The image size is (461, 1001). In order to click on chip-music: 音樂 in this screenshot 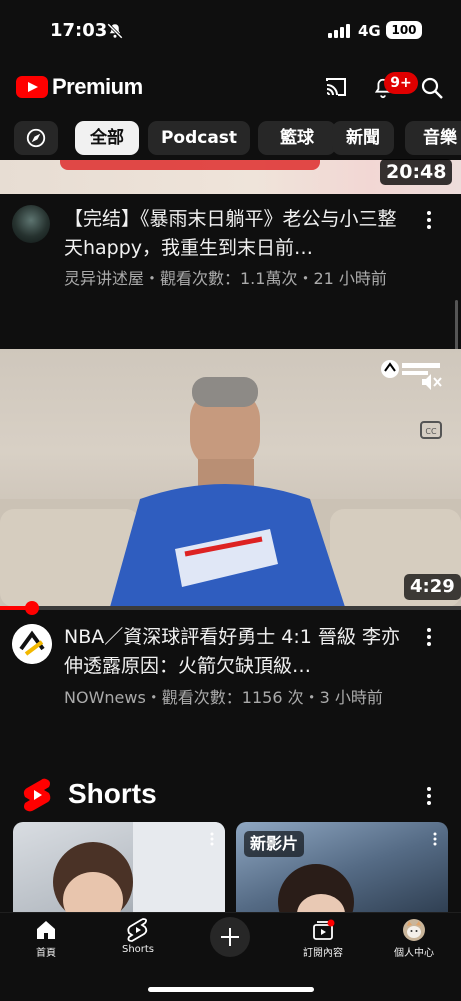, I will do `click(433, 138)`.